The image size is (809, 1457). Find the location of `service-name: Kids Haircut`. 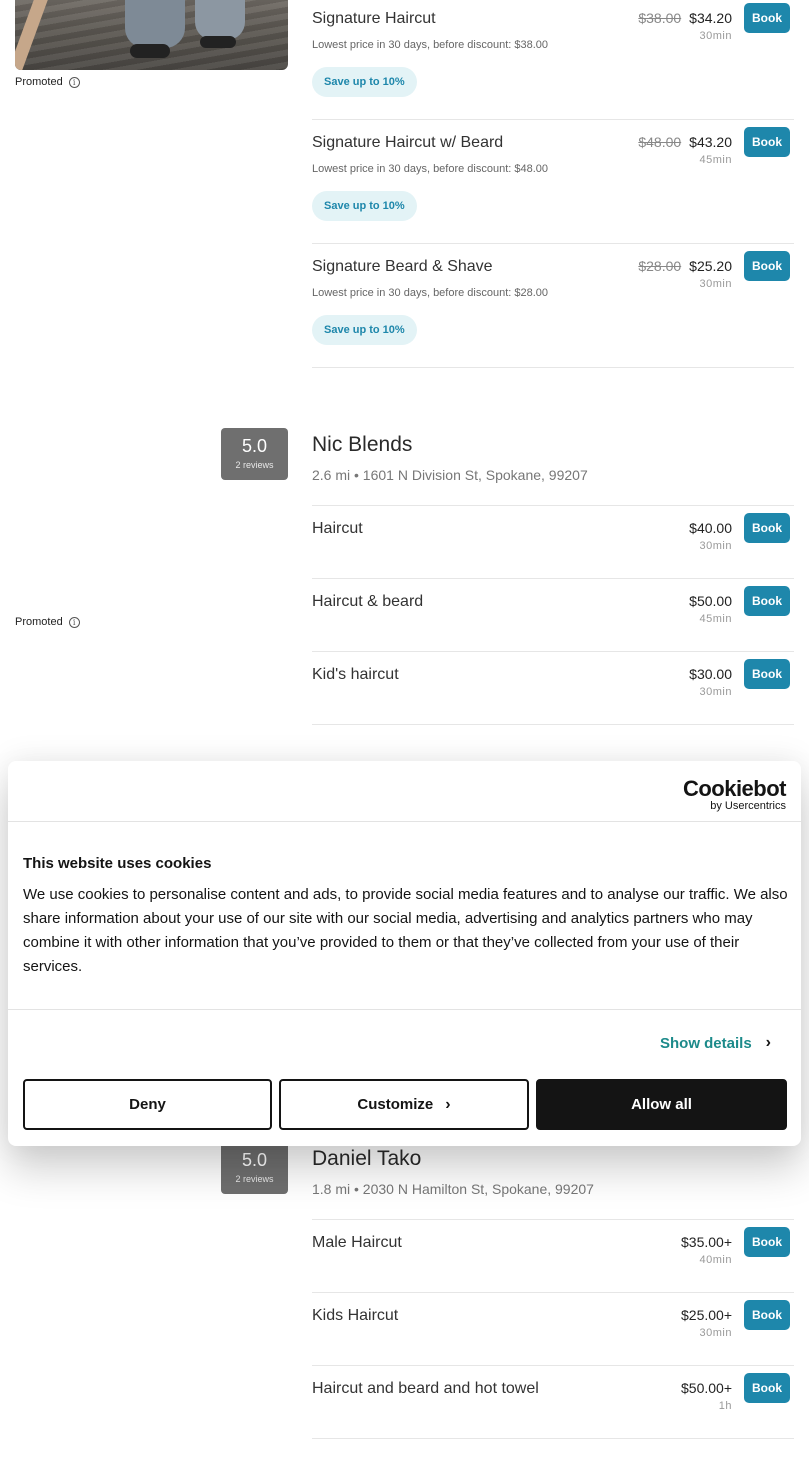

service-name: Kids Haircut is located at coordinates (355, 1315).